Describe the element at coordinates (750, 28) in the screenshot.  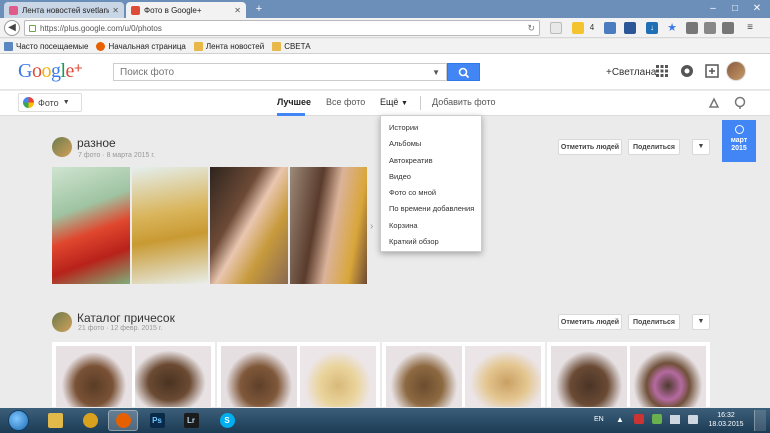
I see `menu-icon: ≡` at that location.